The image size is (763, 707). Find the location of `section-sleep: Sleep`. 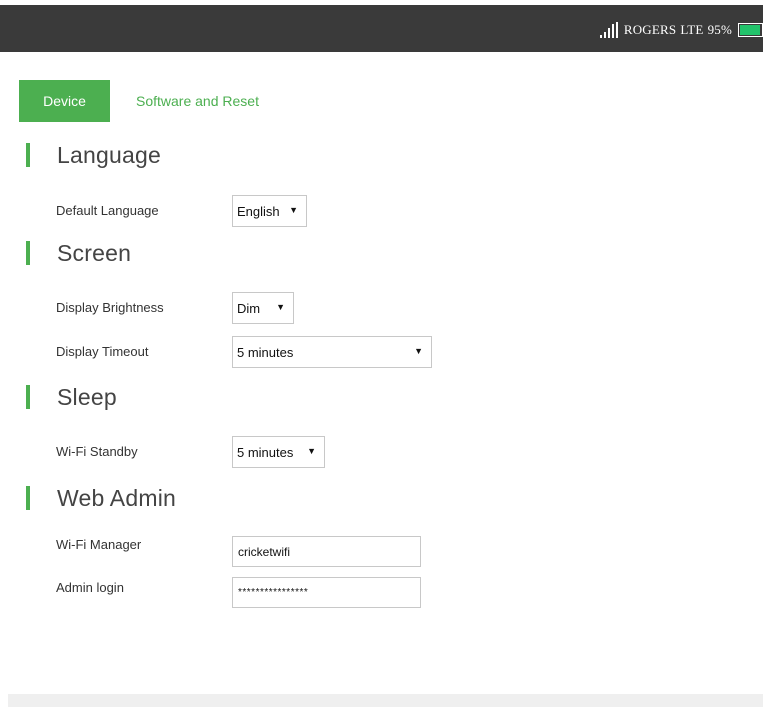

section-sleep: Sleep is located at coordinates (71, 396).